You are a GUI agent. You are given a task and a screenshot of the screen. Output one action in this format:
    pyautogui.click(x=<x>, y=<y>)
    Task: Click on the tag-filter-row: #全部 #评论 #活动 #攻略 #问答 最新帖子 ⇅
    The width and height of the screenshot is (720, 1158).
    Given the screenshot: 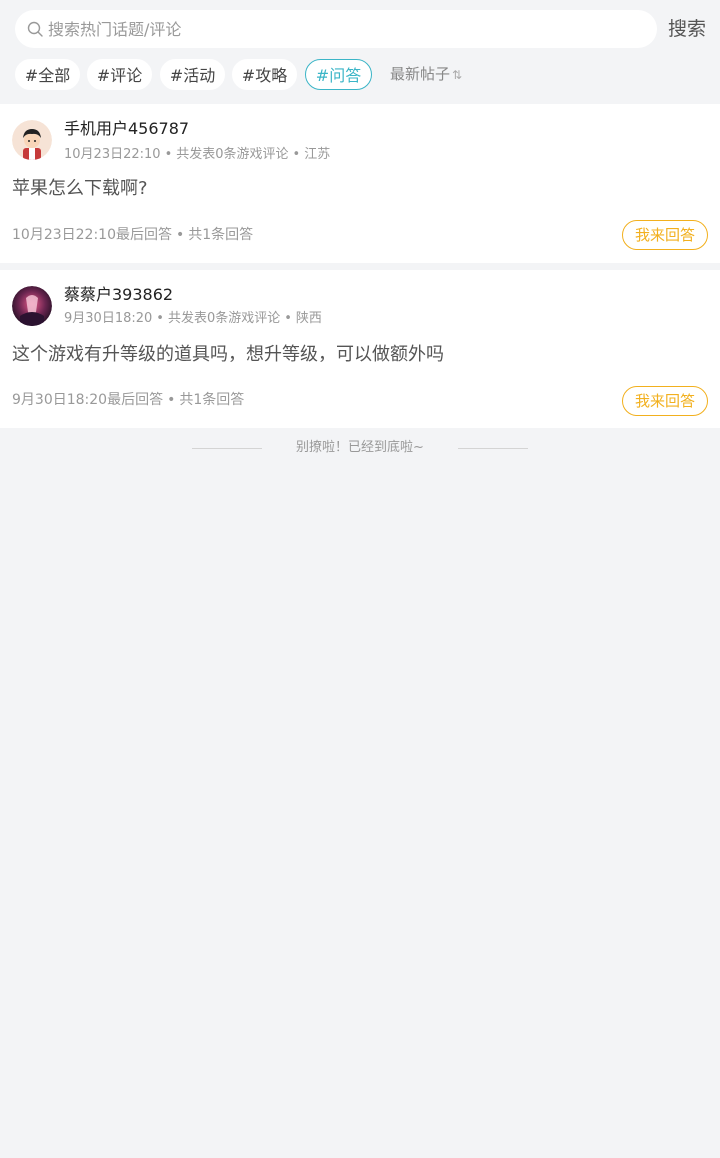 What is the action you would take?
    pyautogui.click(x=360, y=81)
    